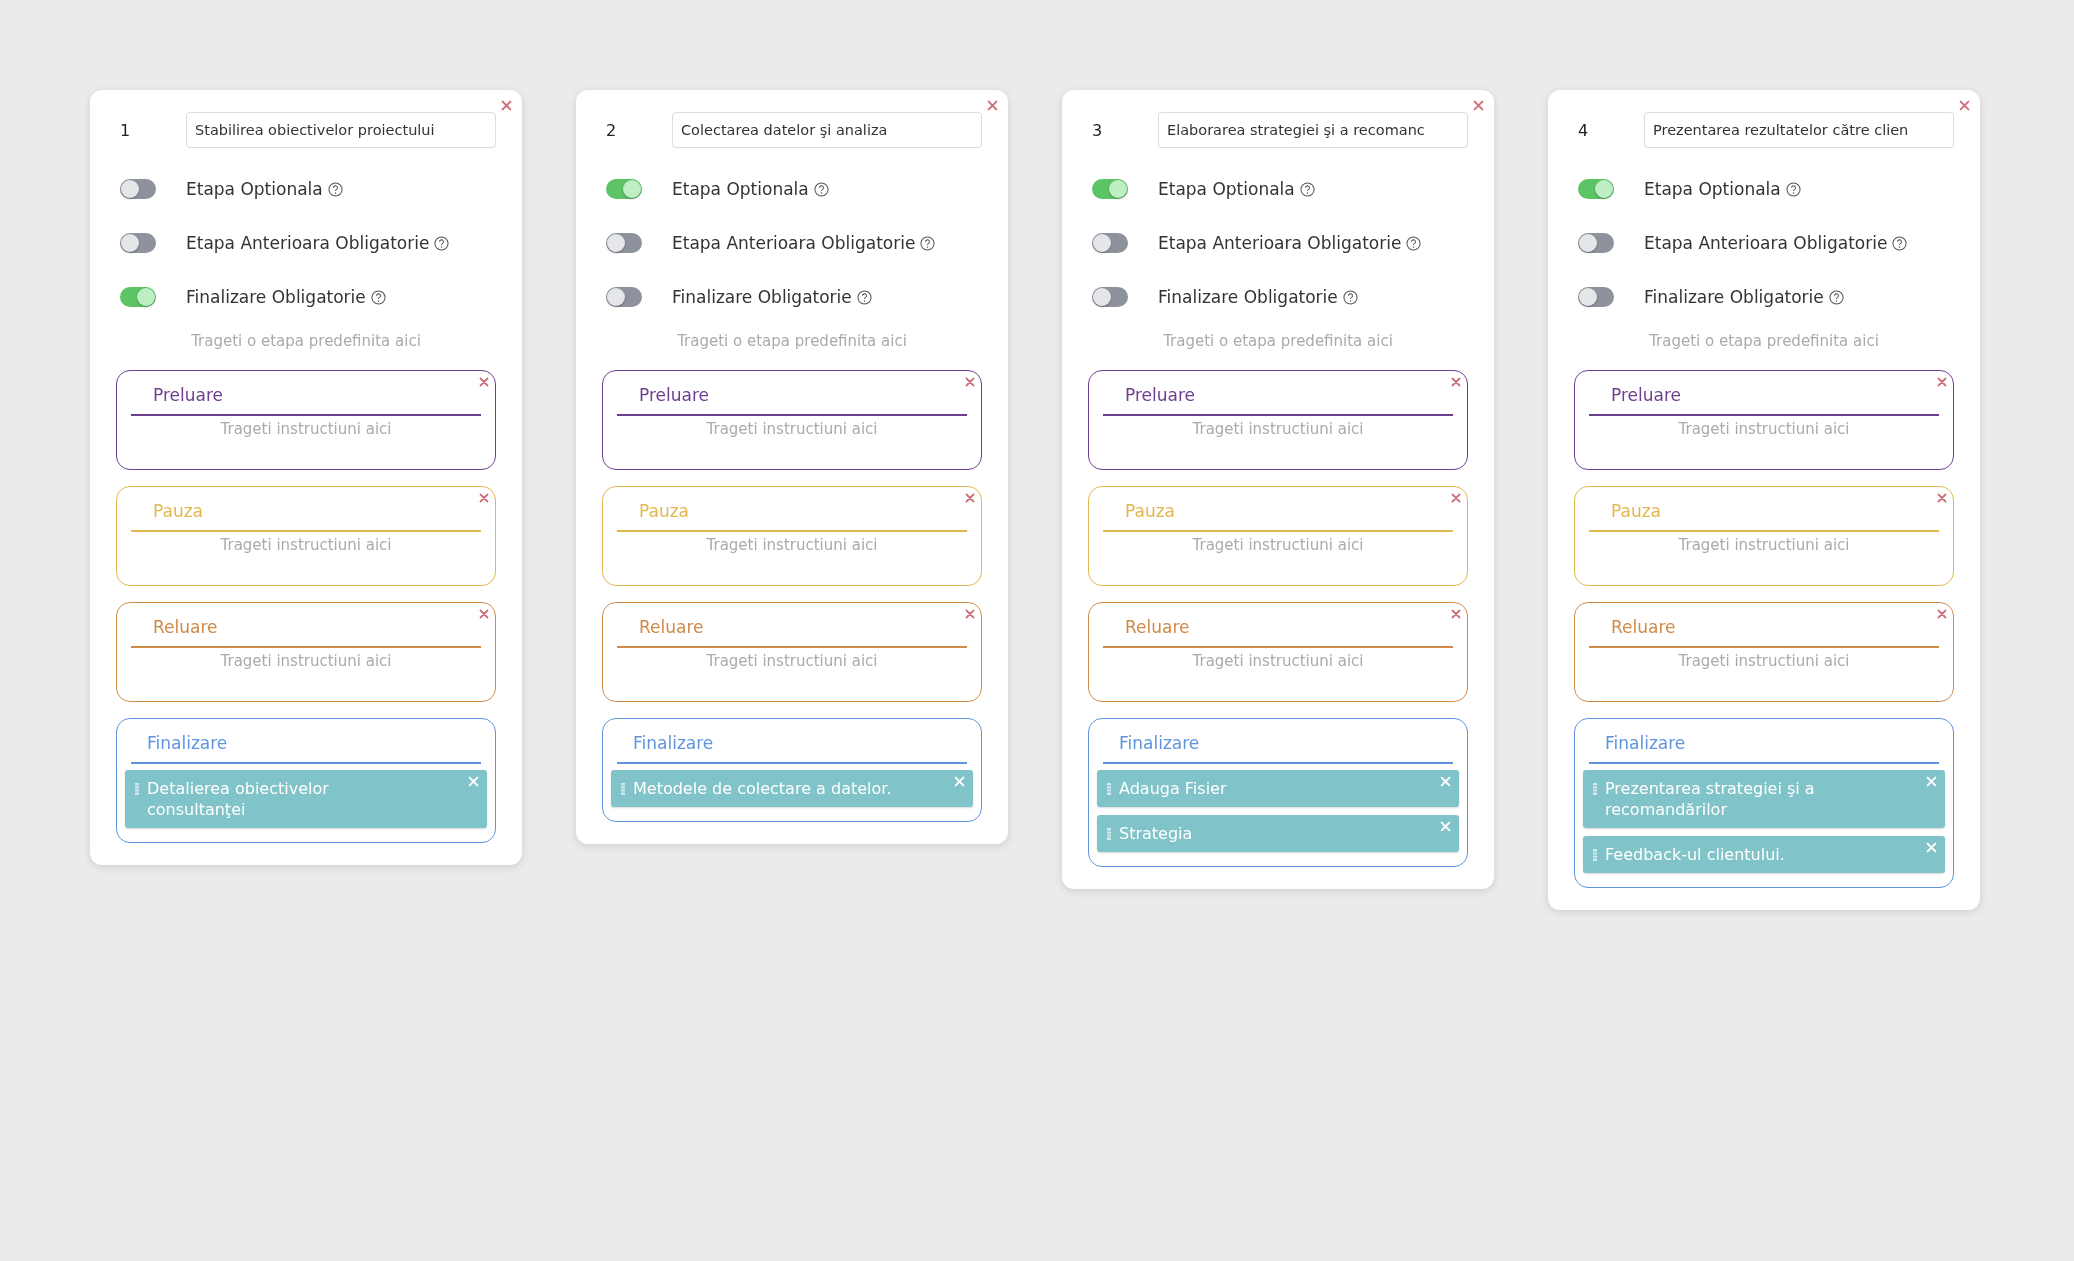  Describe the element at coordinates (1799, 130) in the screenshot. I see `stage-title-field: Prezentarea rezultatelor către clien` at that location.